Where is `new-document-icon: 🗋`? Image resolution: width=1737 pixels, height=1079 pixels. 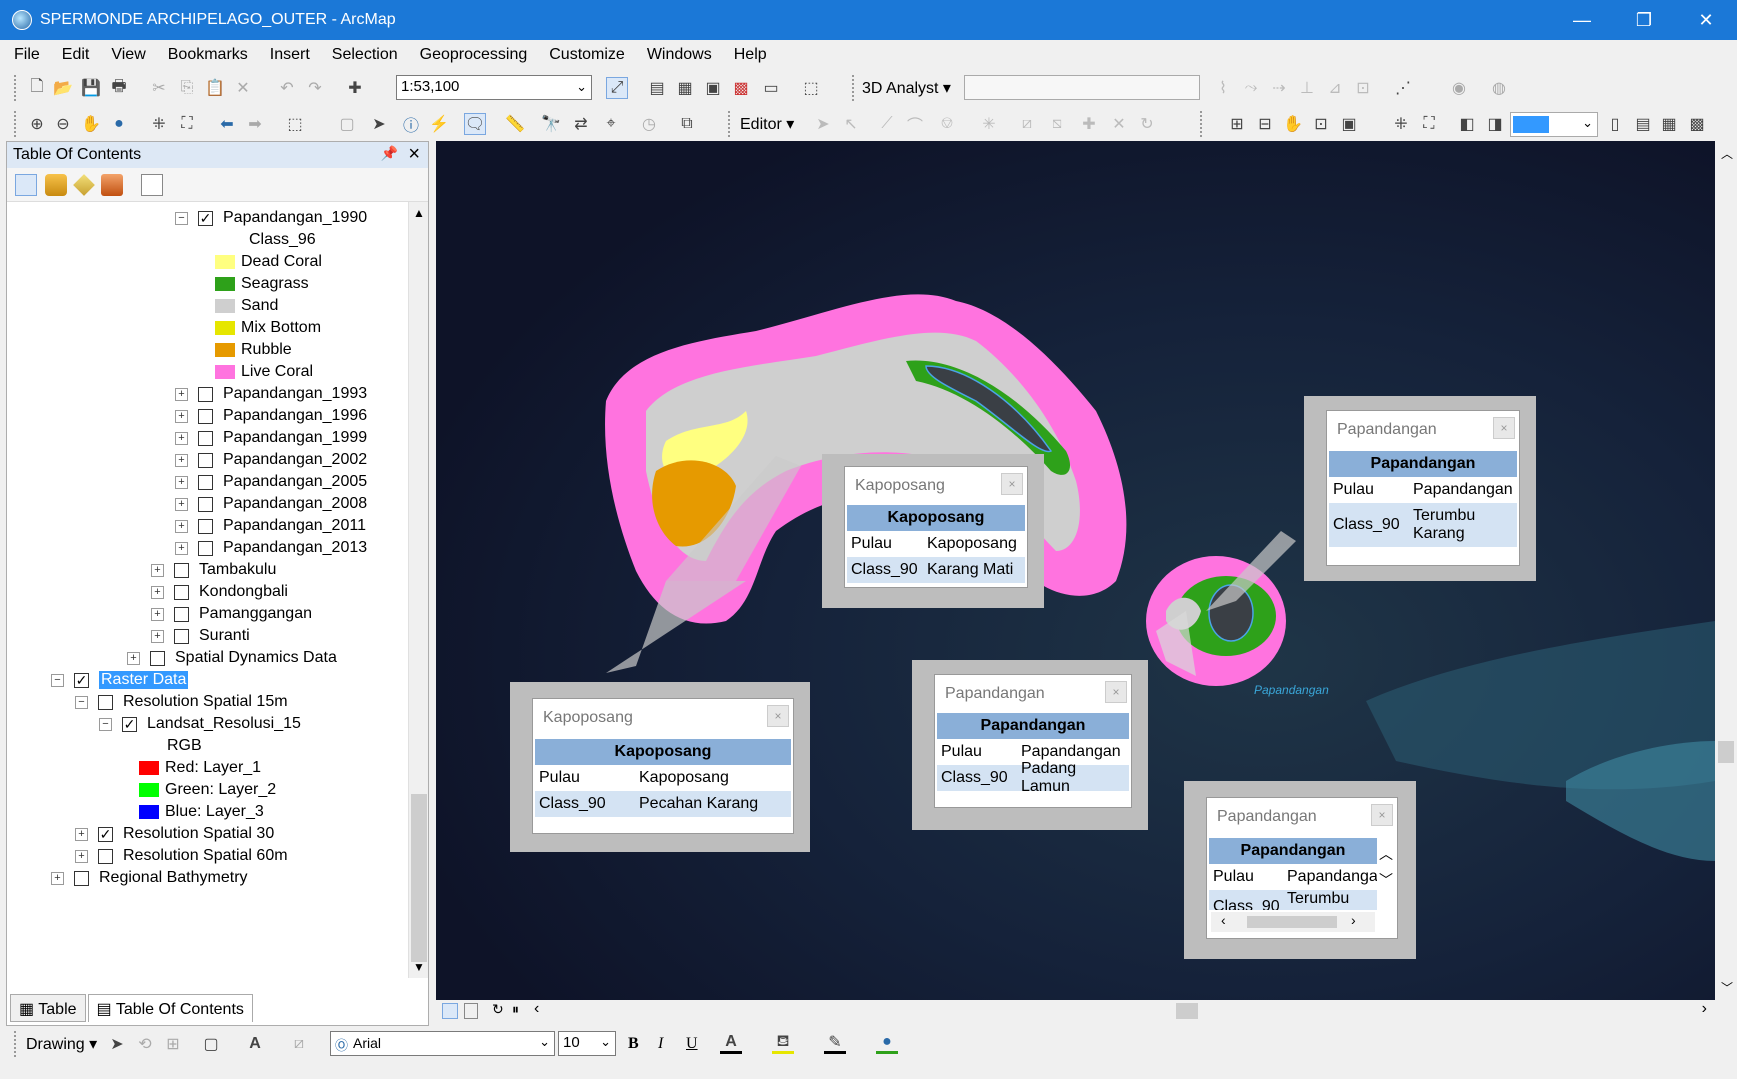 new-document-icon: 🗋 is located at coordinates (37, 88).